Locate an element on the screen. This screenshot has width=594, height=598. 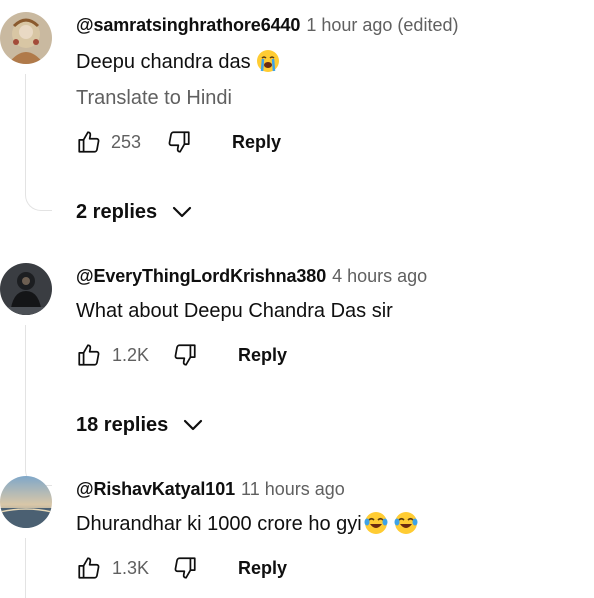
comment-text-body: Deepu chandra das is located at coordinates (163, 62).